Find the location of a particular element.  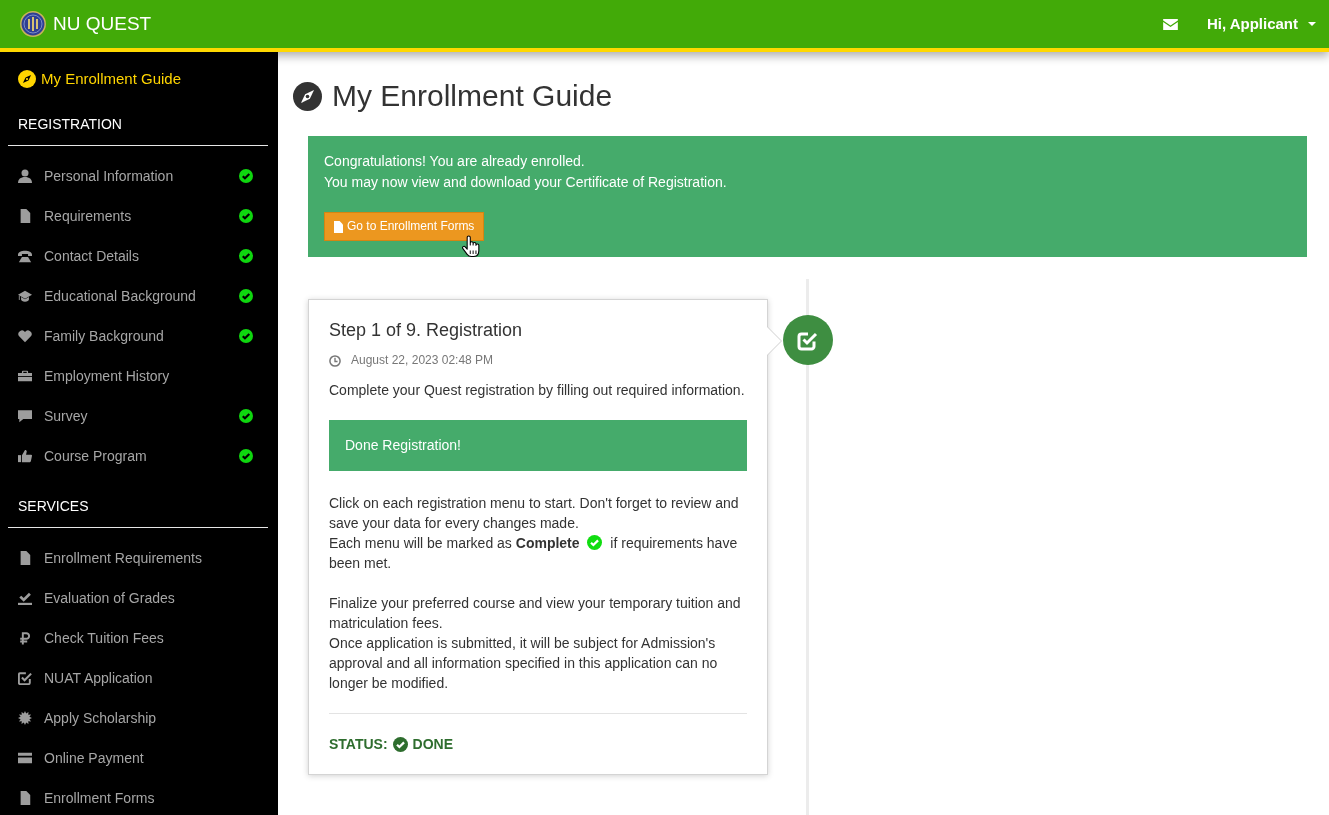

briefcase-icon is located at coordinates (25, 376).